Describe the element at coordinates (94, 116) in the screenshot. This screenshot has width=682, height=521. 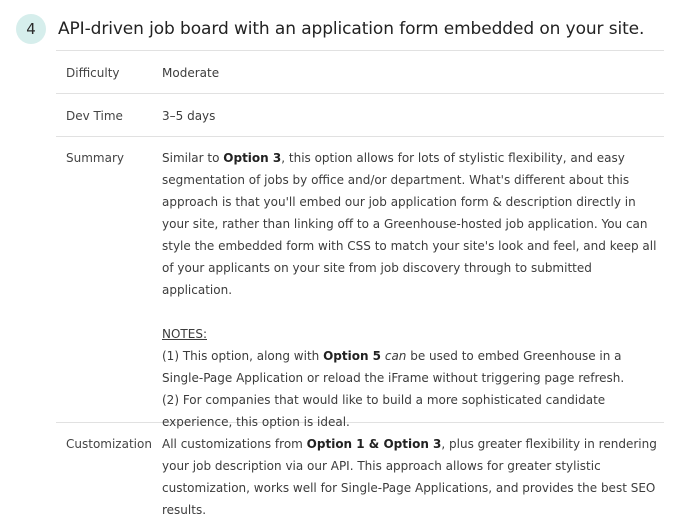
I see `dev-time-label: Dev Time` at that location.